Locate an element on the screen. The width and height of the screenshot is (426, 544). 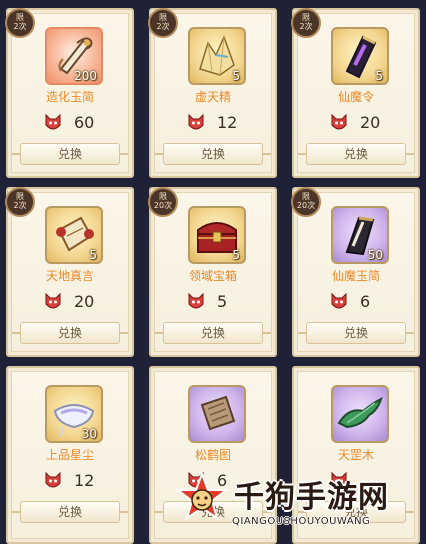
item-name: 松鹤图 is located at coordinates (212, 455).